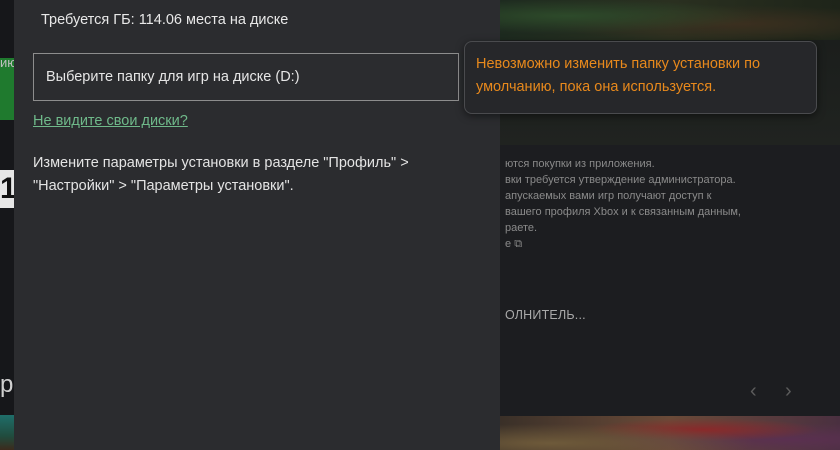  I want to click on info-line: апускаемых вами игр получают доступ к, so click(608, 196).